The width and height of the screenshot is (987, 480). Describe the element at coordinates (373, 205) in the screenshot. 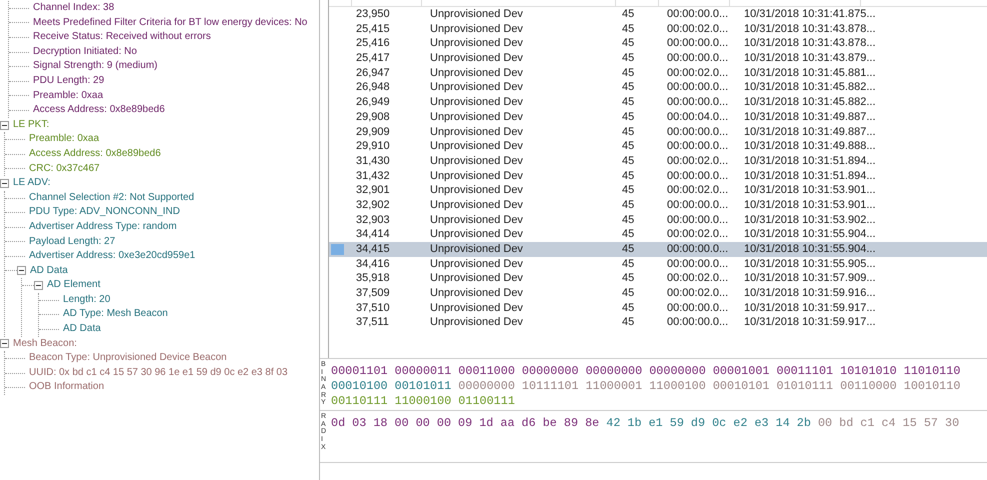

I see `table-cell-text: 32,902` at that location.